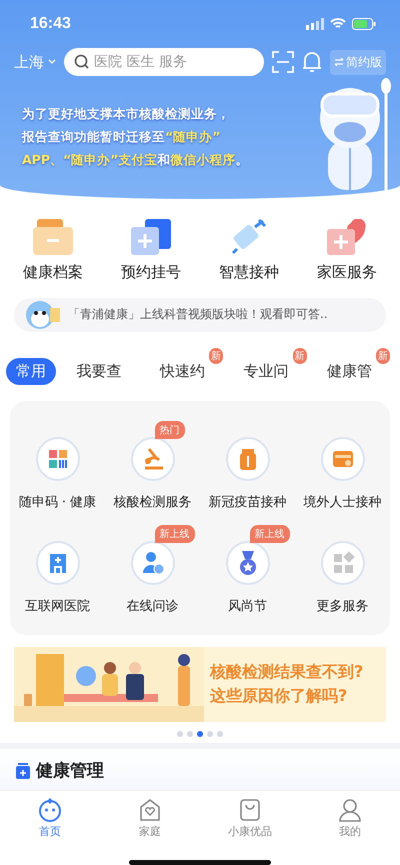  What do you see at coordinates (150, 810) in the screenshot?
I see `home-heart-icon` at bounding box center [150, 810].